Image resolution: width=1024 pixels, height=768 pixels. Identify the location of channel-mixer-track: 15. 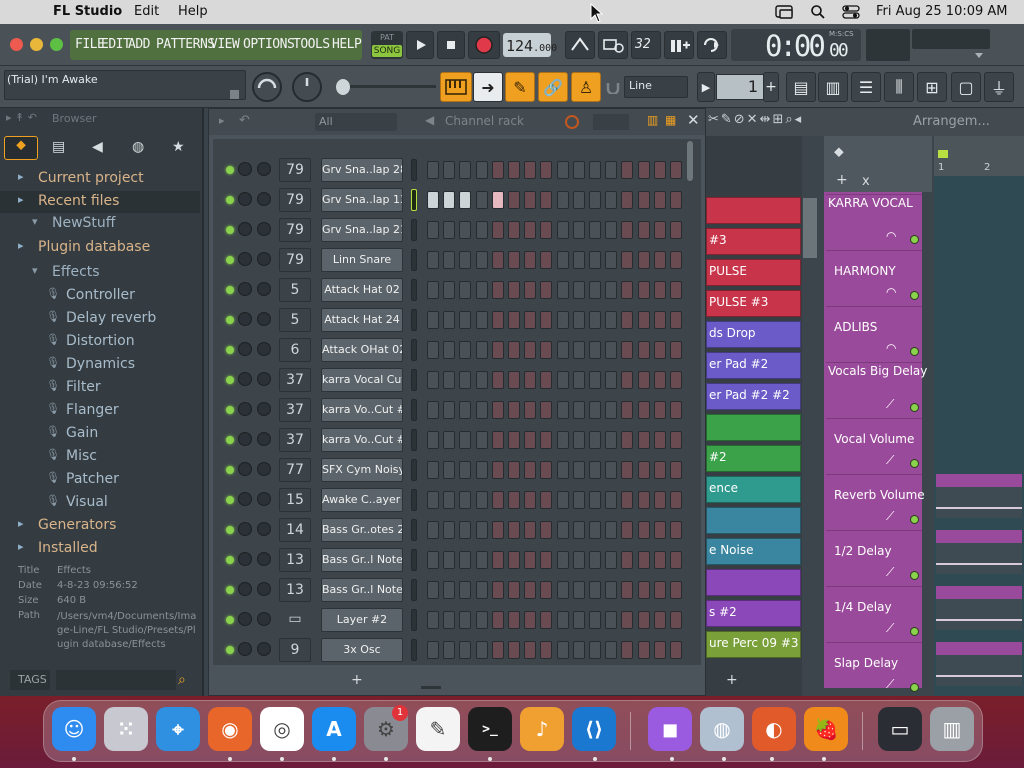
(295, 500).